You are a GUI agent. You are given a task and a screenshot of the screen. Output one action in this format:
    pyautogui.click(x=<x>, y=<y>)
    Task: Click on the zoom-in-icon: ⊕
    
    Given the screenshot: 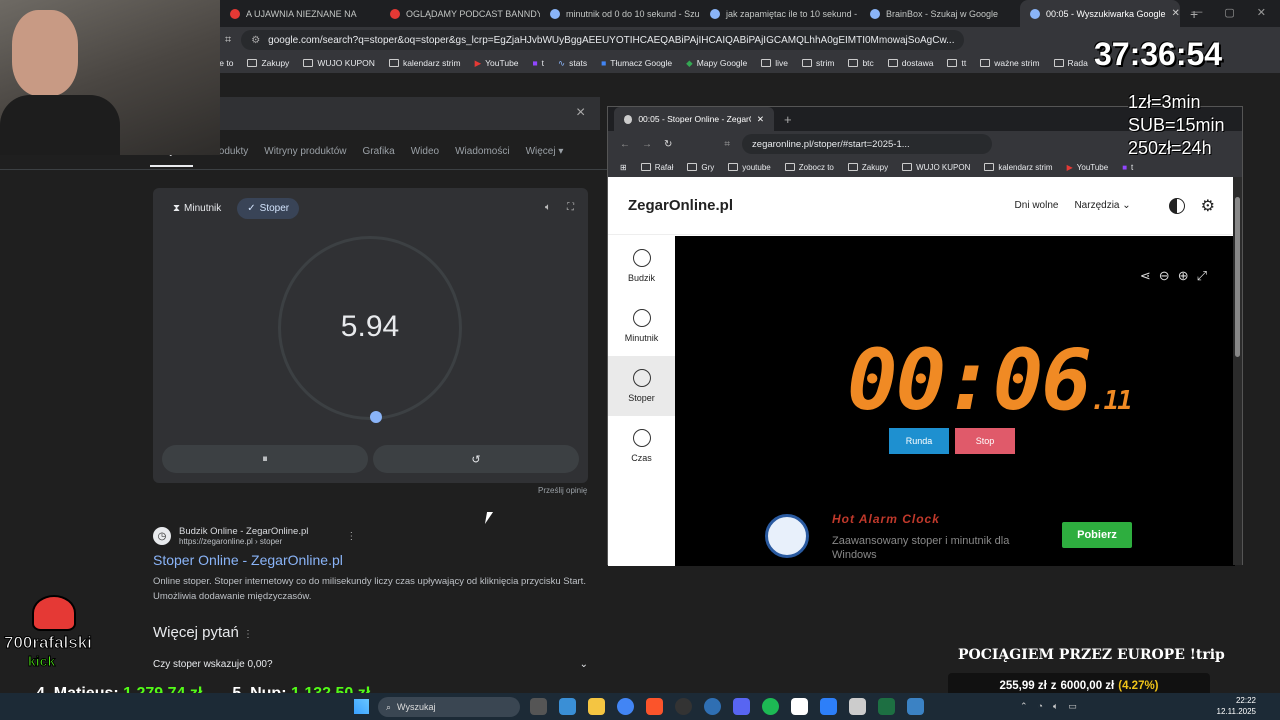 What is the action you would take?
    pyautogui.click(x=1183, y=276)
    